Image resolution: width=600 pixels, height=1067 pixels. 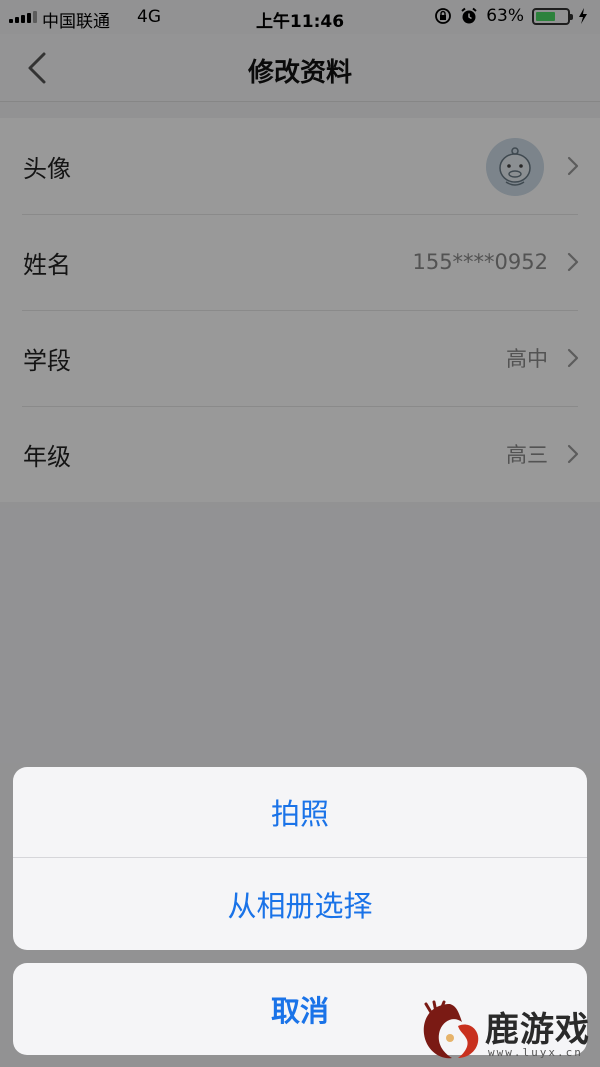 What do you see at coordinates (535, 1052) in the screenshot?
I see `watermark-url: www.luyx.cn` at bounding box center [535, 1052].